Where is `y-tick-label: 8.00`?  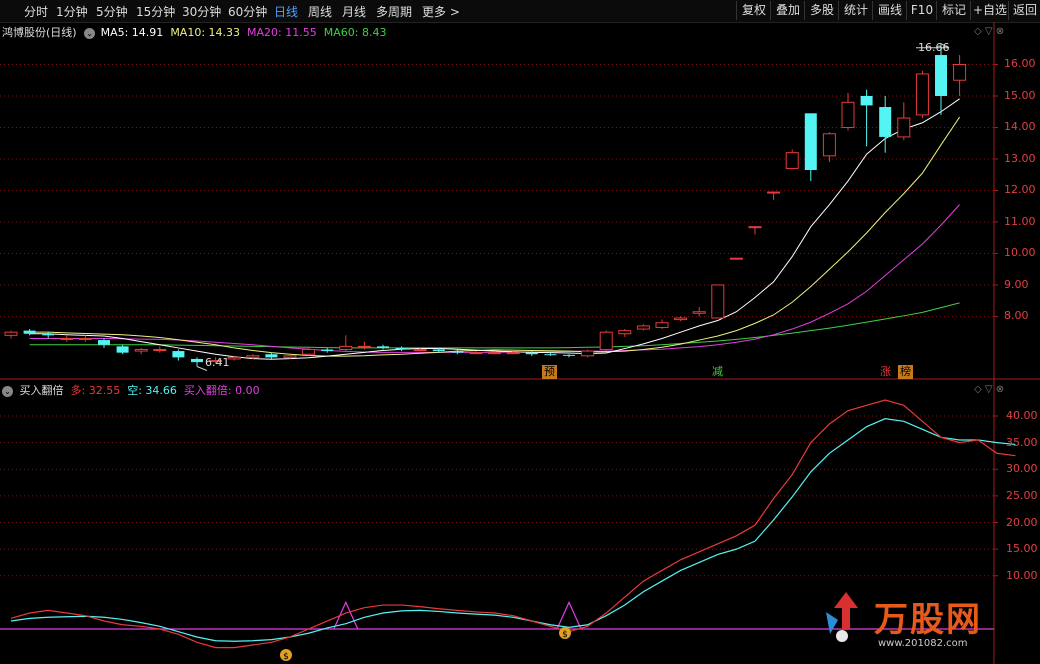
y-tick-label: 8.00 is located at coordinates (1016, 316).